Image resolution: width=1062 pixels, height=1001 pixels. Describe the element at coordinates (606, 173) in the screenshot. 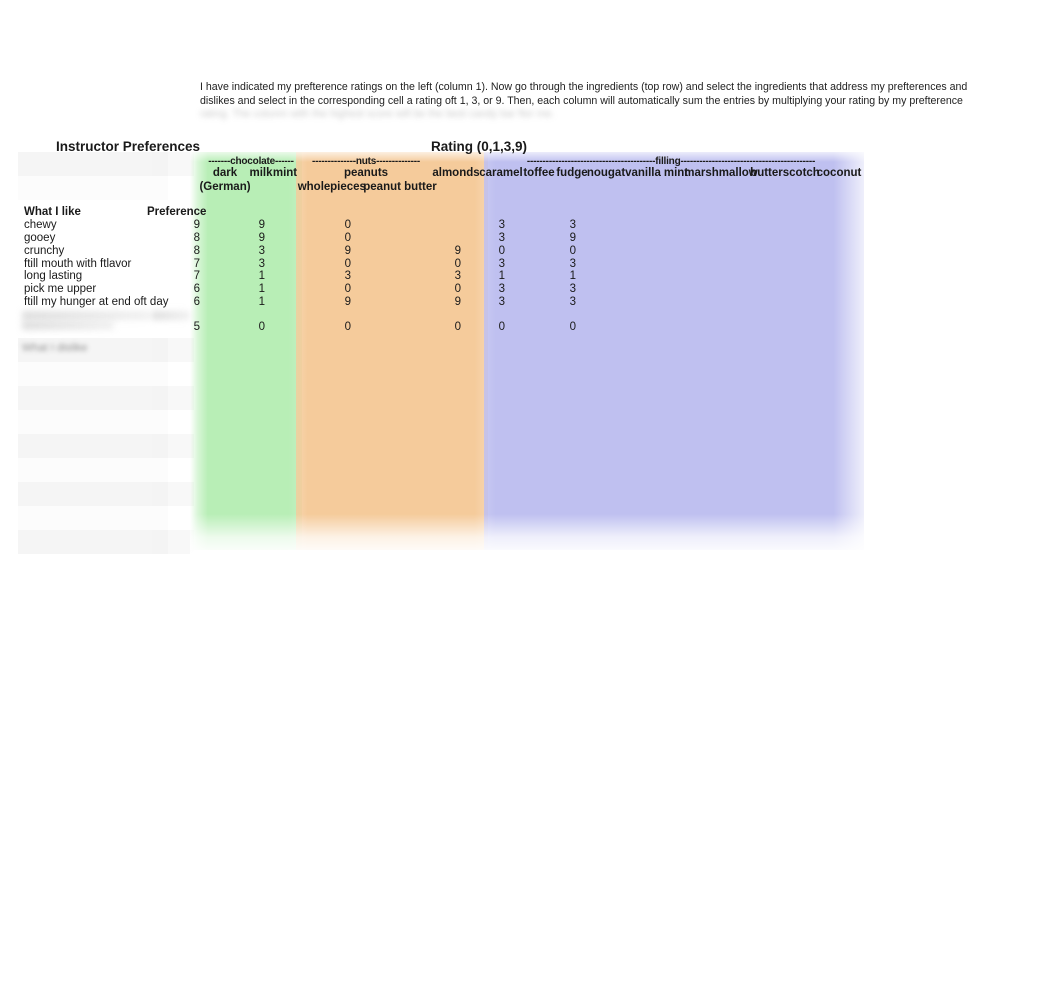

I see `column-header-nougat: nougat` at that location.